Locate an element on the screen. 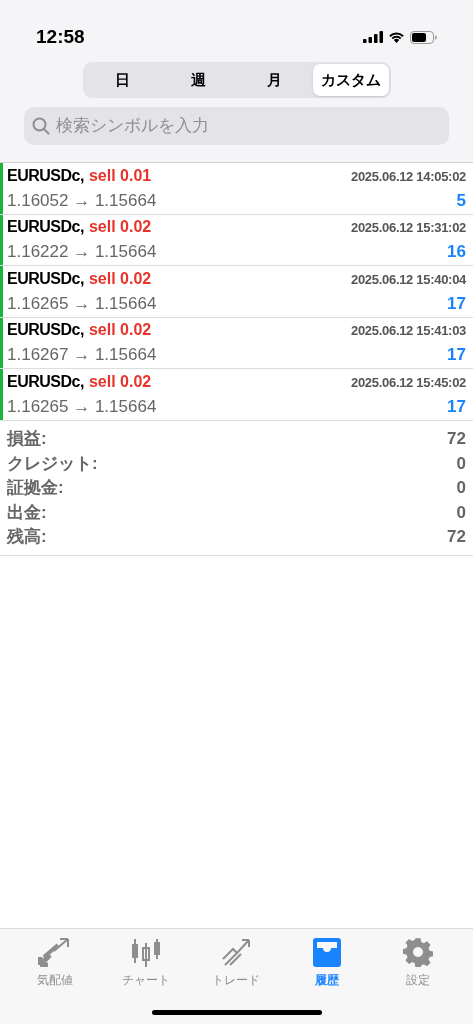 This screenshot has height=1024, width=473. summary-label: 出金: is located at coordinates (27, 512).